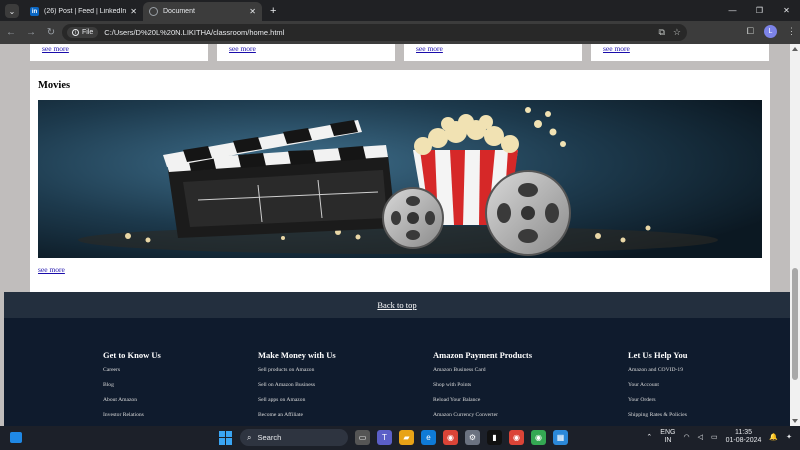 This screenshot has height=450, width=800. I want to click on clock-time: 11:35, so click(743, 432).